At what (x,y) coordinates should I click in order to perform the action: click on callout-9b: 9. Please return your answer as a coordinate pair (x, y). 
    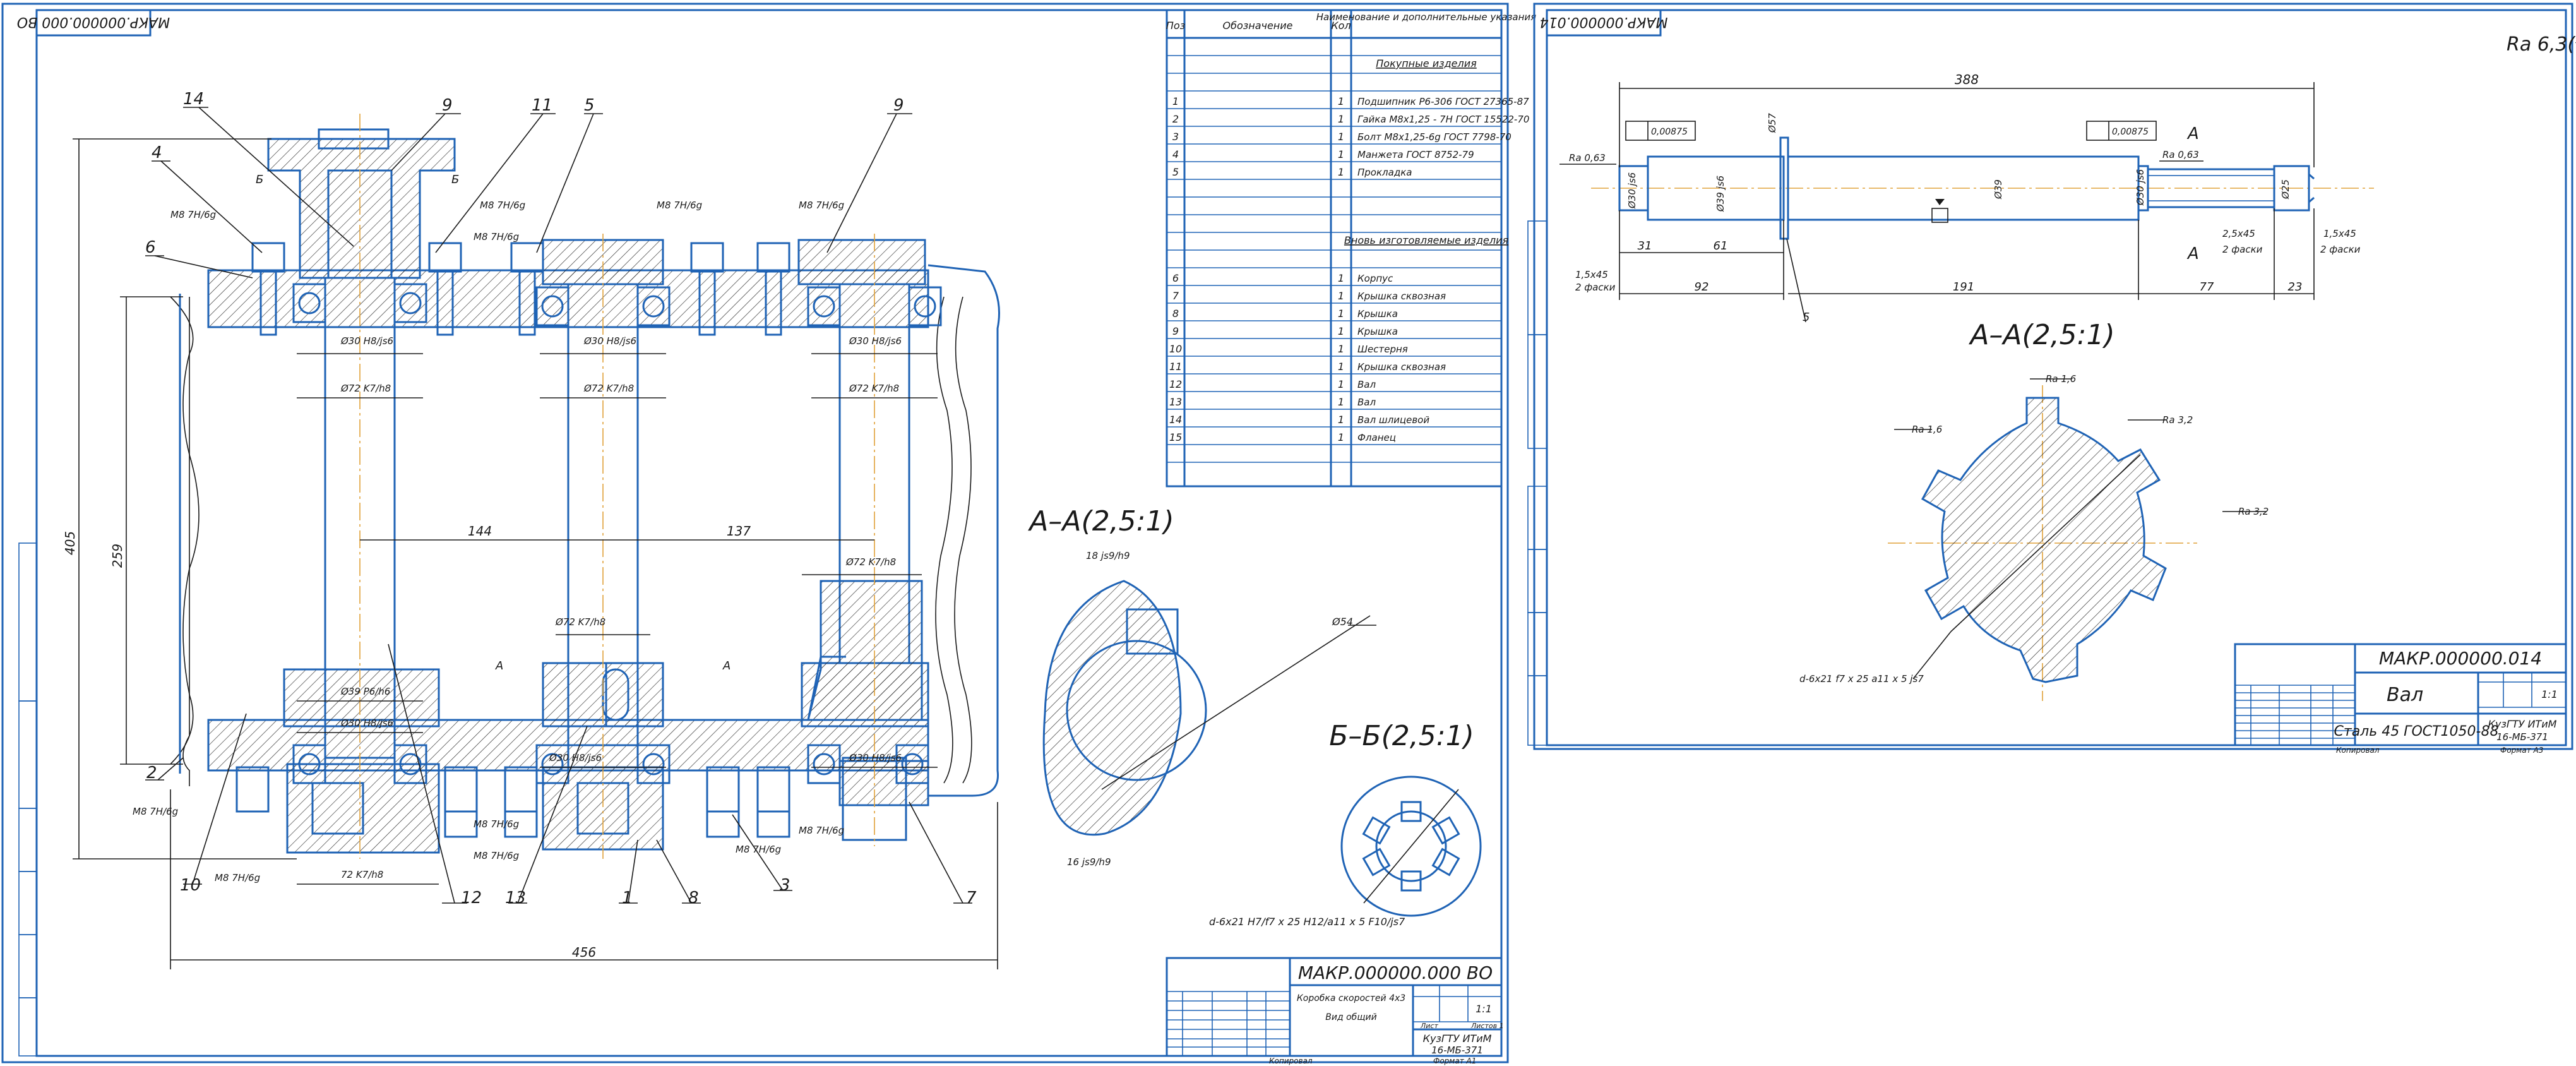
    Looking at the image, I should click on (898, 105).